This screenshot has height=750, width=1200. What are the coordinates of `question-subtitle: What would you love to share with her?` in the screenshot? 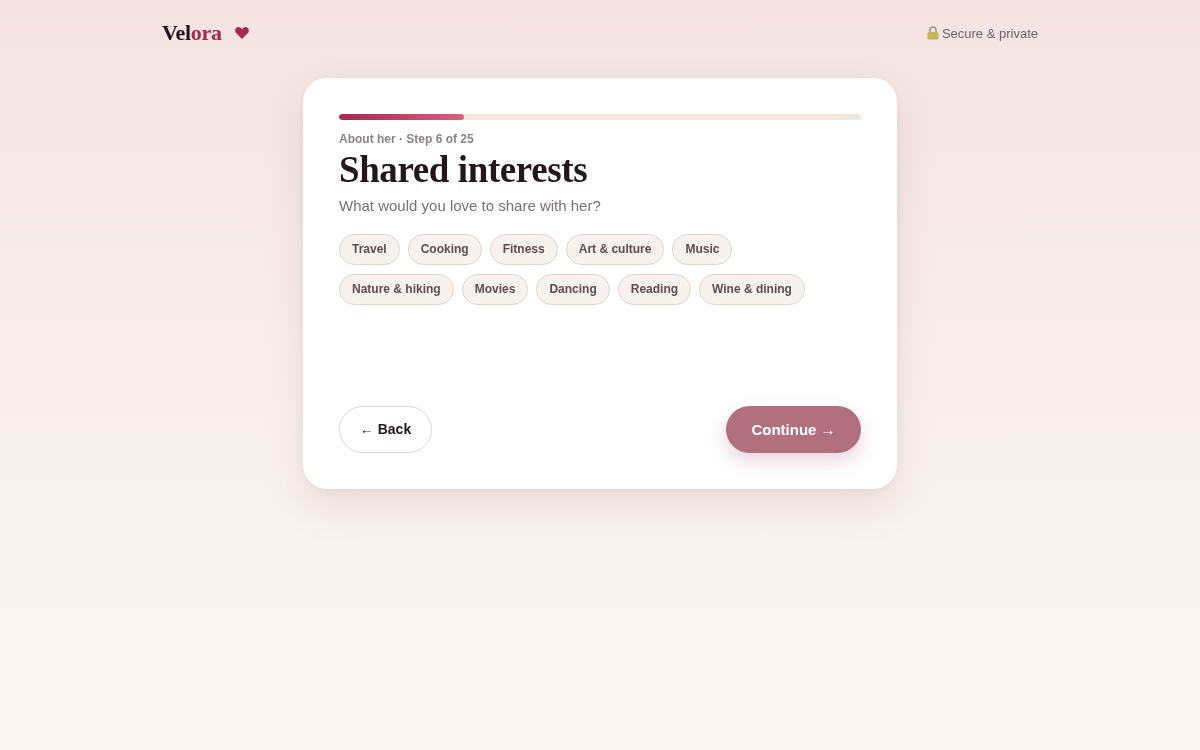 It's located at (470, 205).